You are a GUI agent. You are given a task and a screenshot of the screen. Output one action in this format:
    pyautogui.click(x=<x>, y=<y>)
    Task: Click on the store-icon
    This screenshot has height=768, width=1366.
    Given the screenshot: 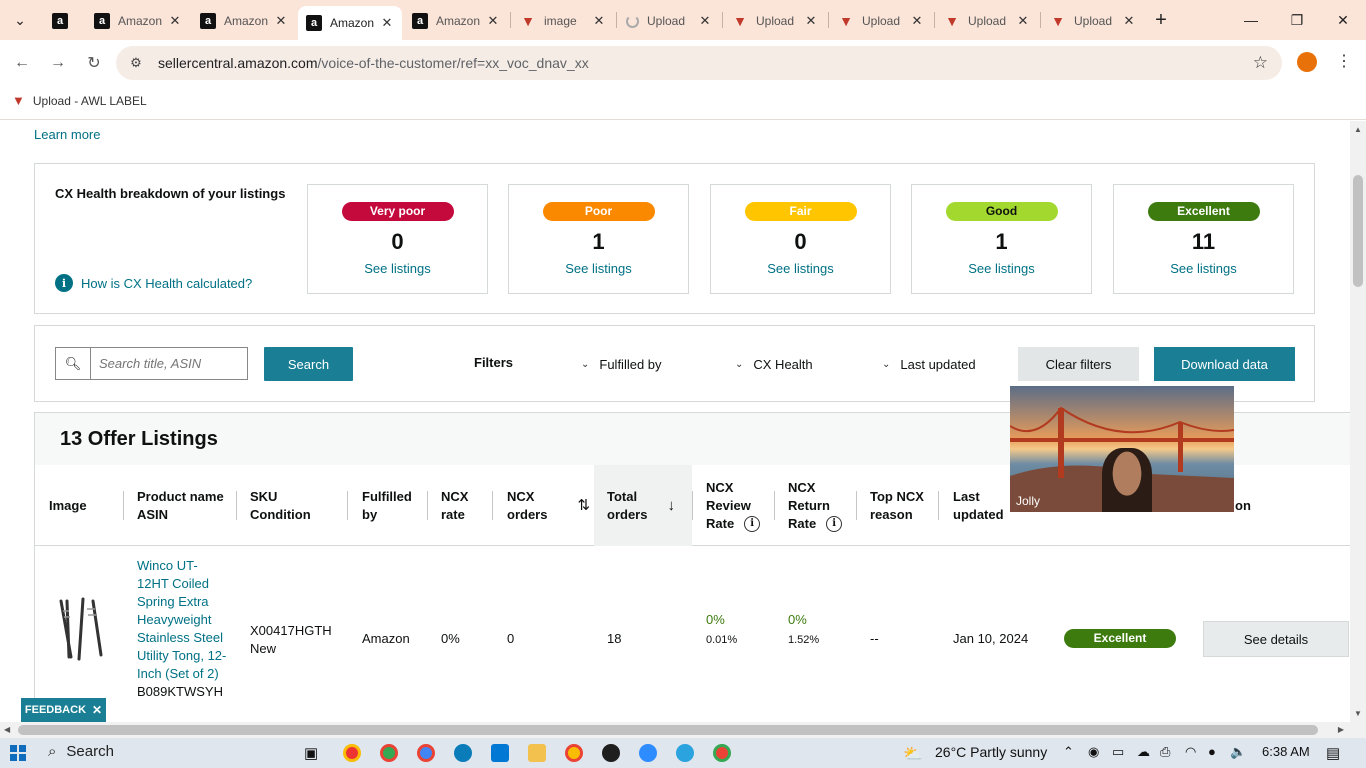 What is the action you would take?
    pyautogui.click(x=500, y=753)
    